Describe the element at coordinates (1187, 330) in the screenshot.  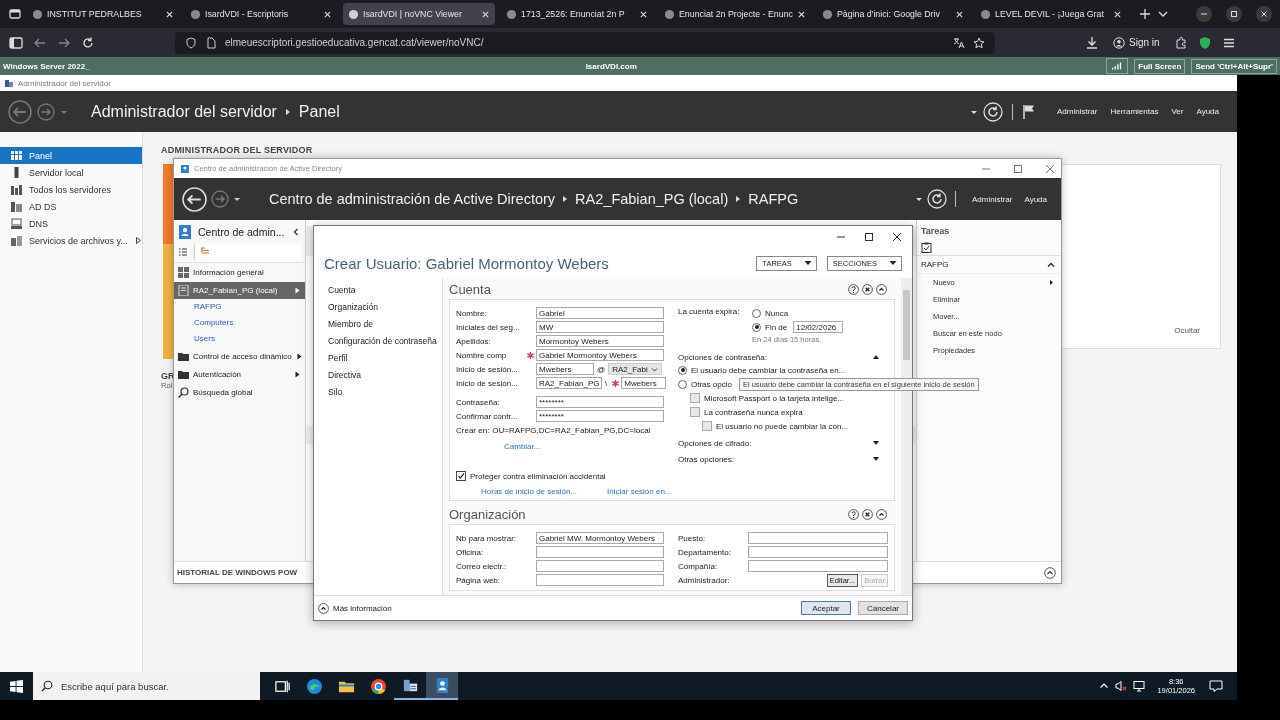
I see `hide-link: Ocultar` at that location.